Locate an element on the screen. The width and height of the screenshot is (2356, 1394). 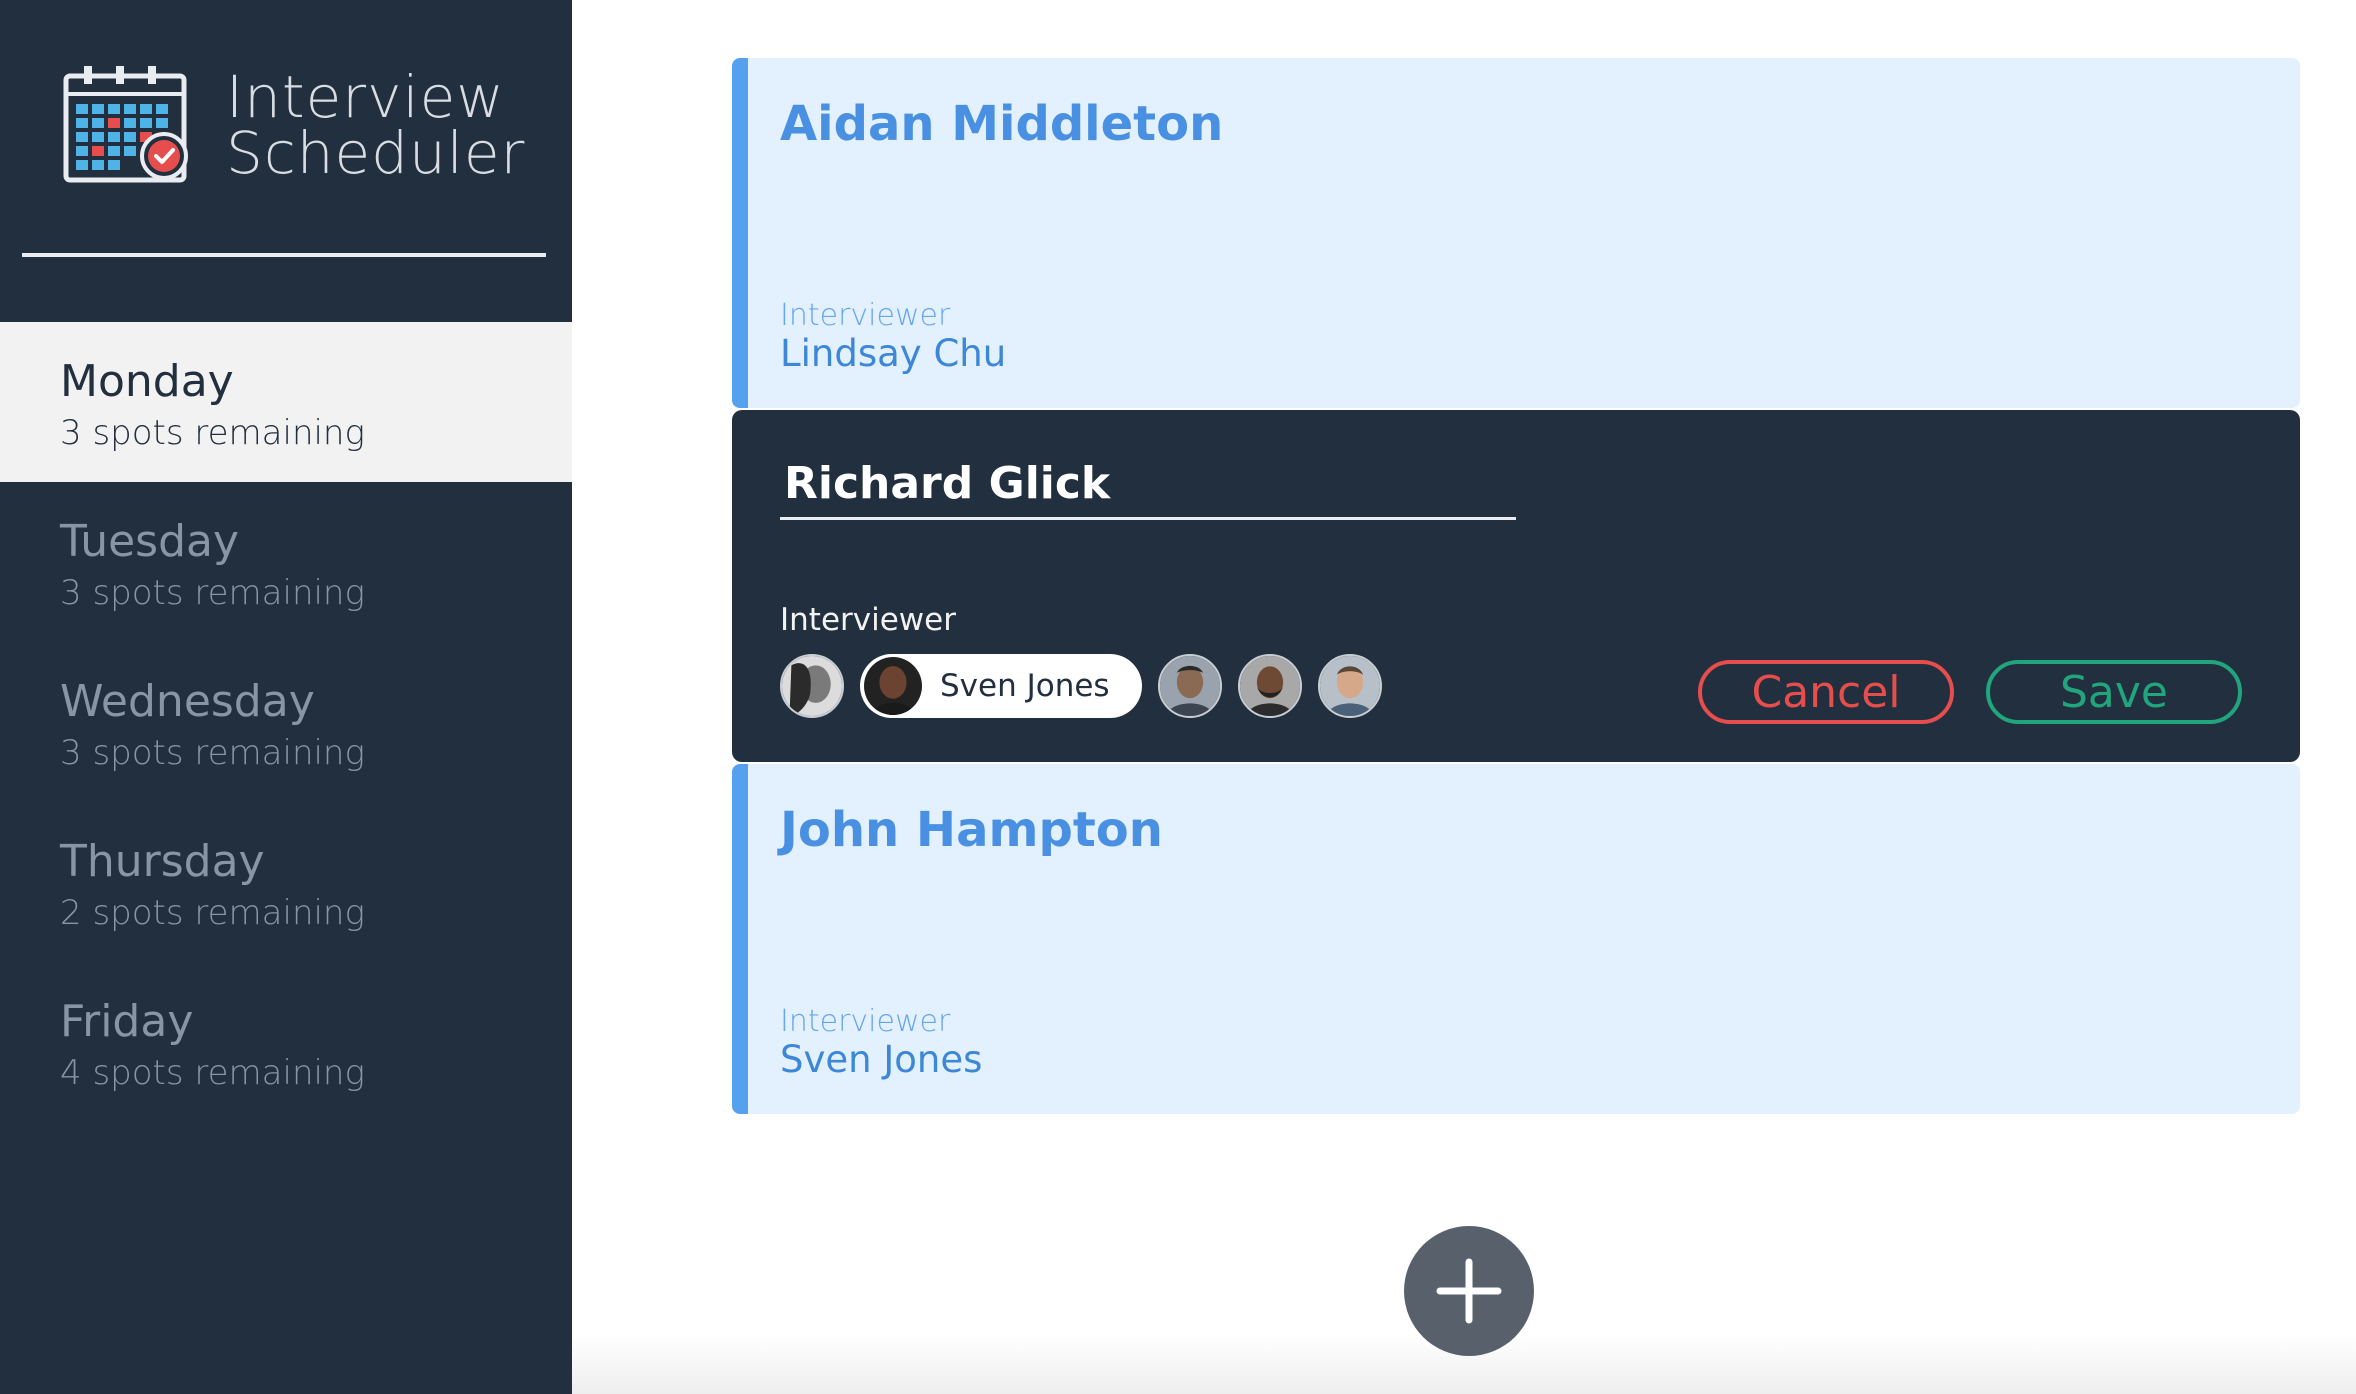
day-item-monday: Monday 3 spots remaining is located at coordinates (286, 402).